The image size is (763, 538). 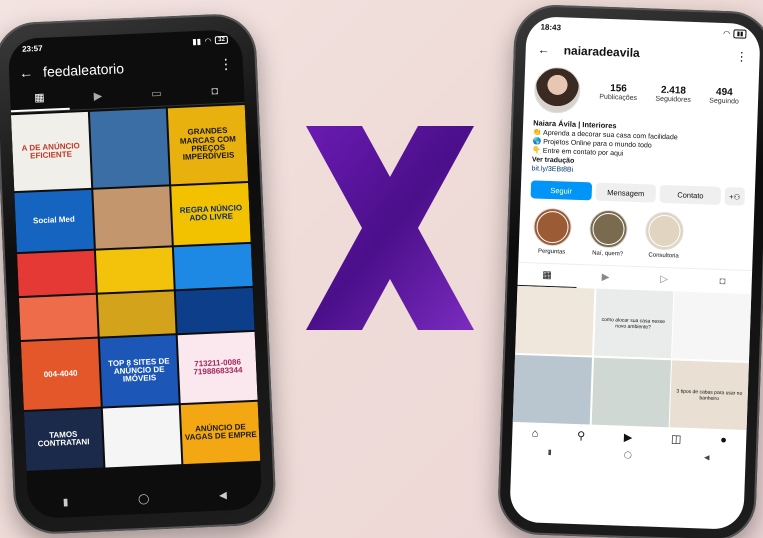 I want to click on message-button: Mensagem, so click(x=626, y=192).